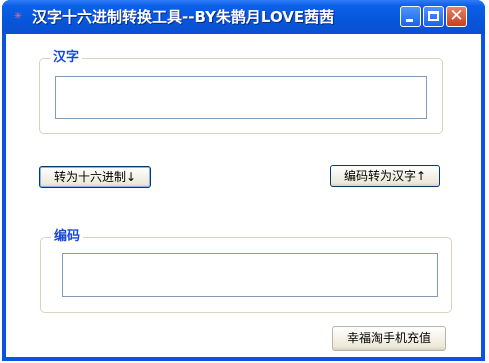  Describe the element at coordinates (385, 176) in the screenshot. I see `to-hanzi-button: 编码转为汉字↑` at that location.